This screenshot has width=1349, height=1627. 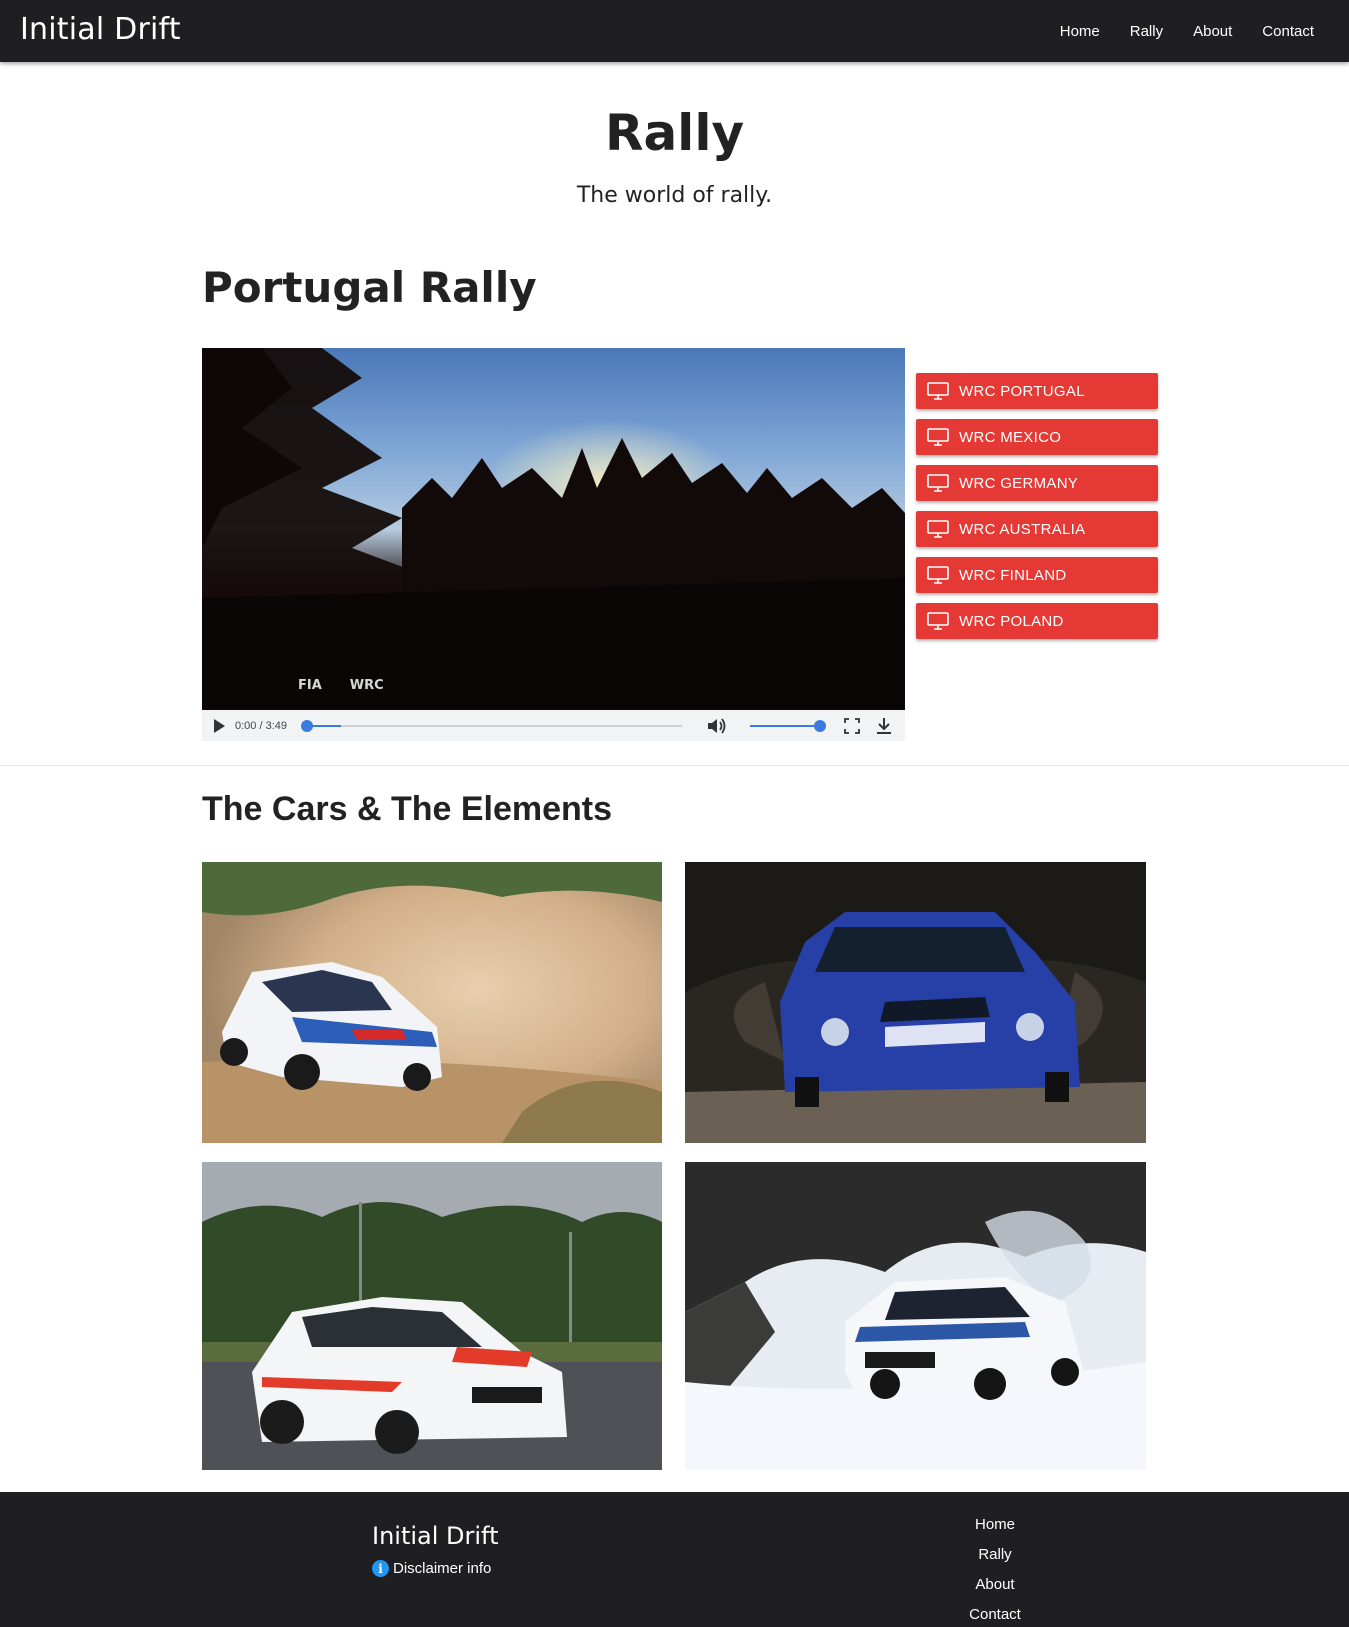 What do you see at coordinates (1080, 31) in the screenshot?
I see `nav-link-home: Home` at bounding box center [1080, 31].